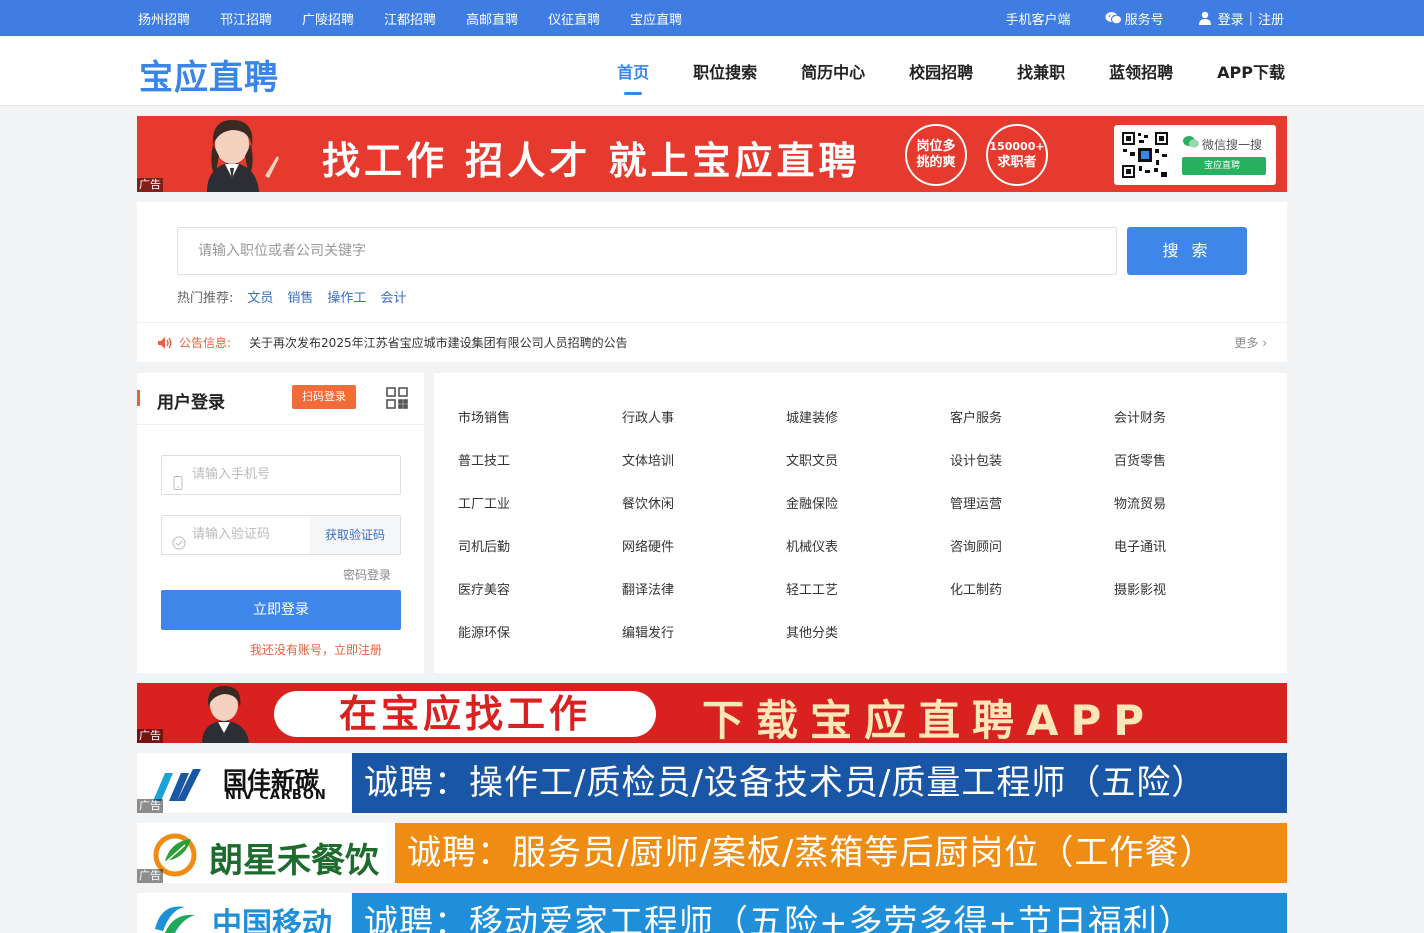  I want to click on user-icon, so click(1206, 18).